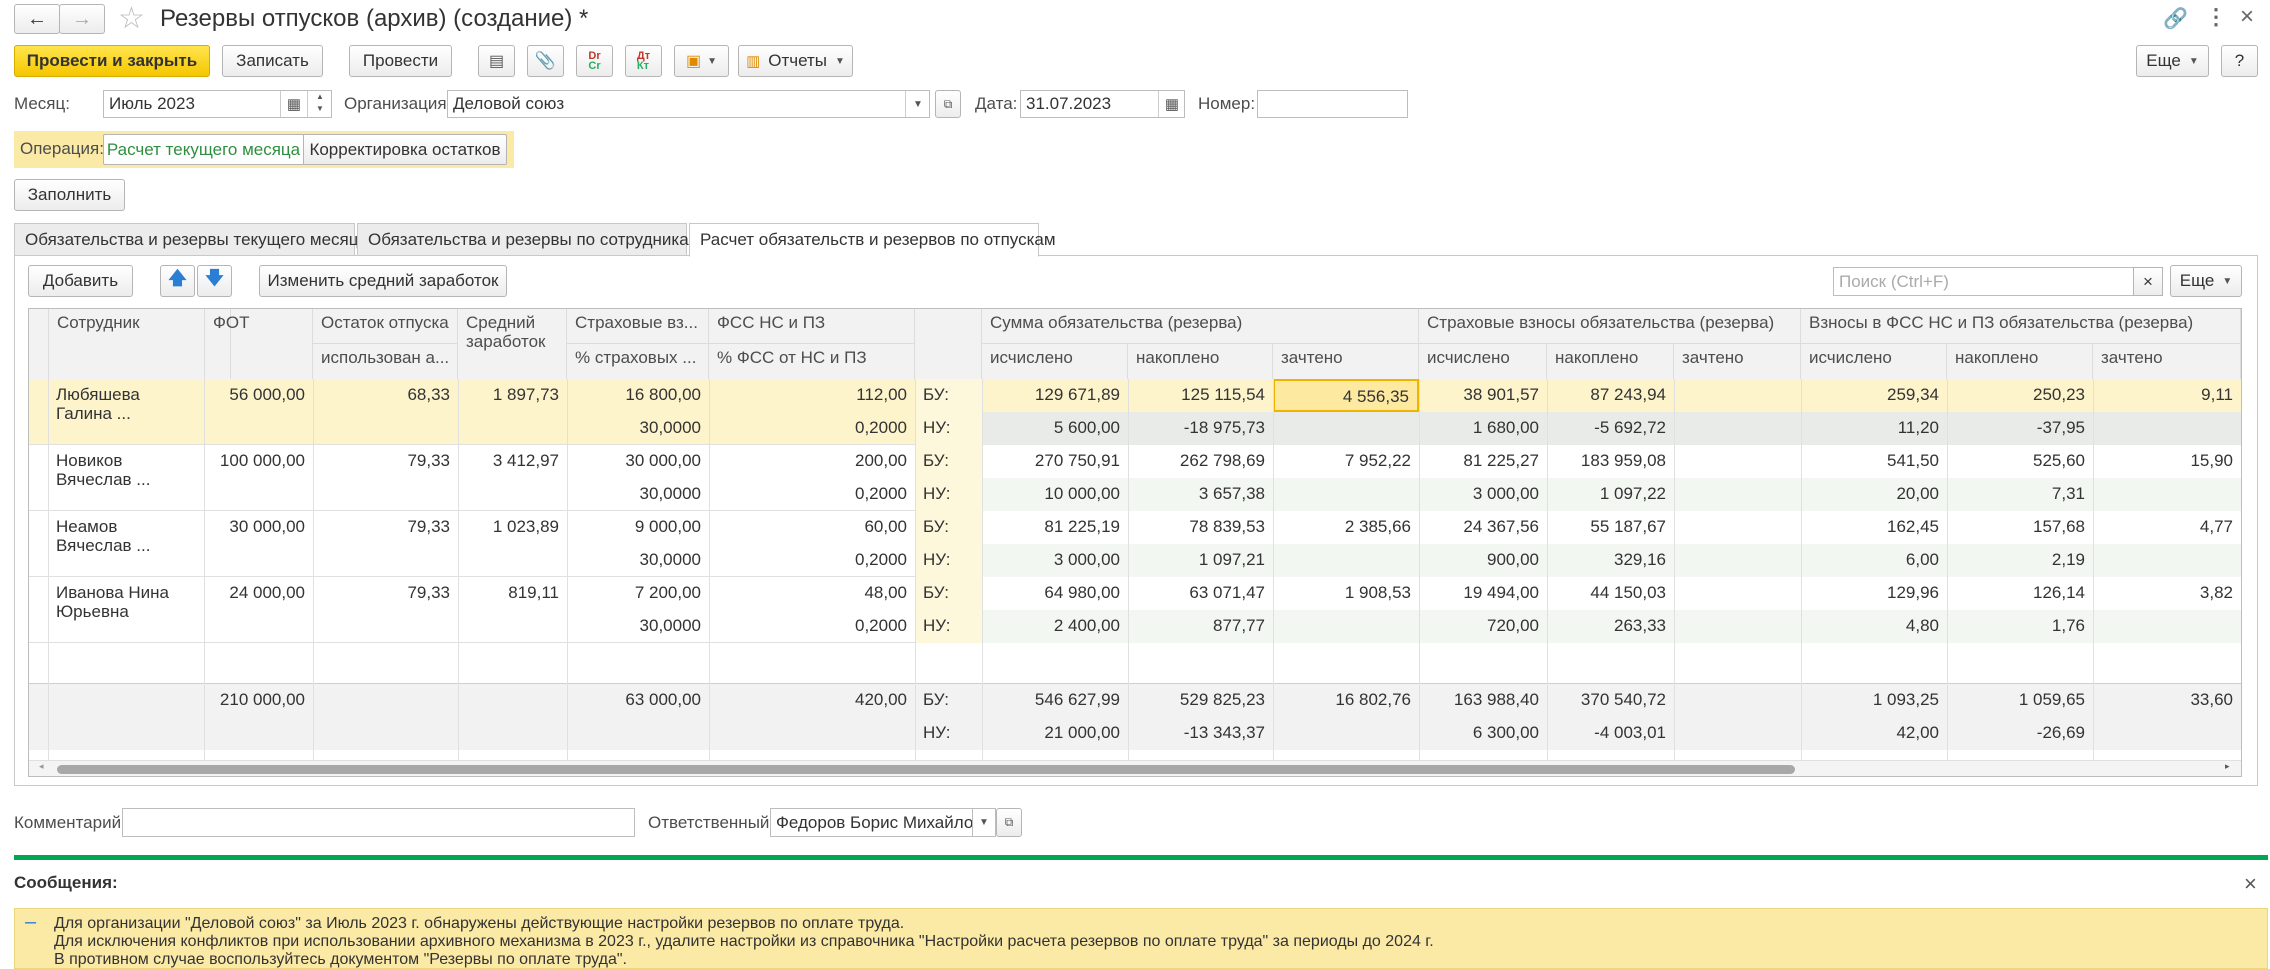 The width and height of the screenshot is (2270, 969). Describe the element at coordinates (545, 61) in the screenshot. I see `attach-button: 📎` at that location.